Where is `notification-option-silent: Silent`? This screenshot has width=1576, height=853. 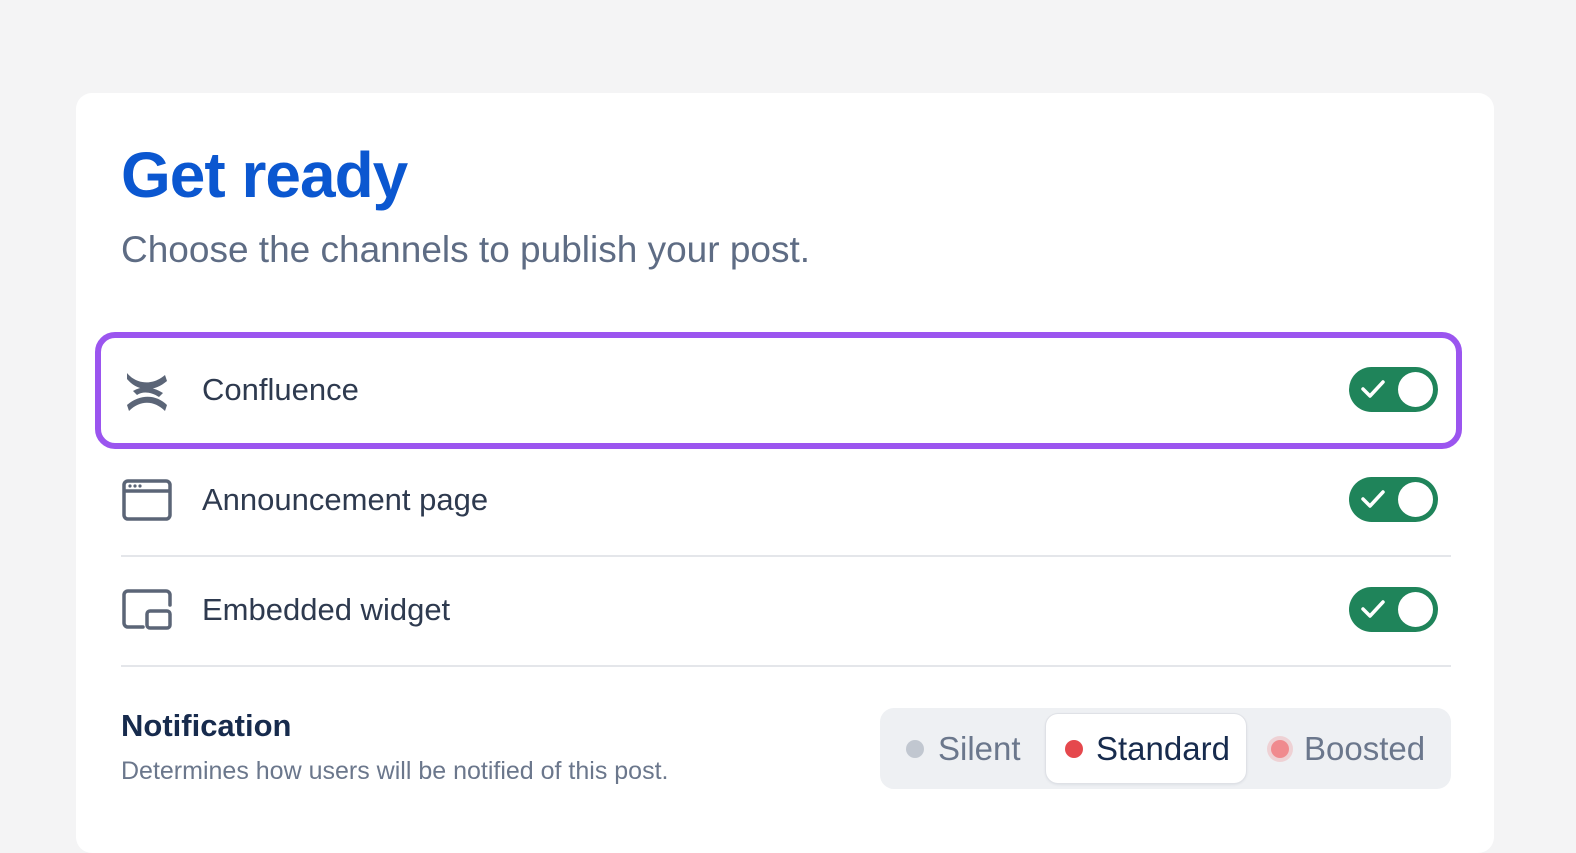
notification-option-silent: Silent is located at coordinates (965, 748).